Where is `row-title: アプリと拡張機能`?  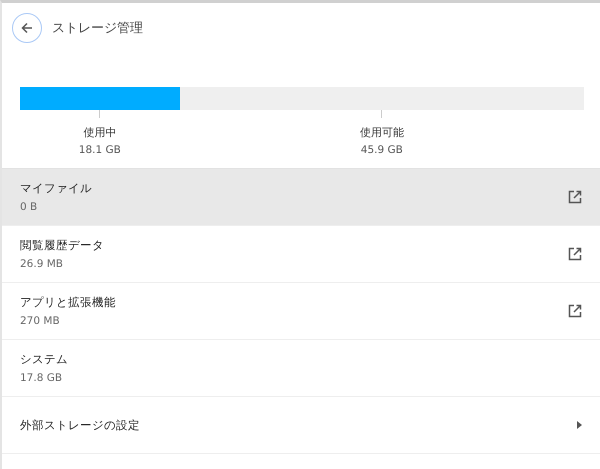
row-title: アプリと拡張機能 is located at coordinates (68, 302).